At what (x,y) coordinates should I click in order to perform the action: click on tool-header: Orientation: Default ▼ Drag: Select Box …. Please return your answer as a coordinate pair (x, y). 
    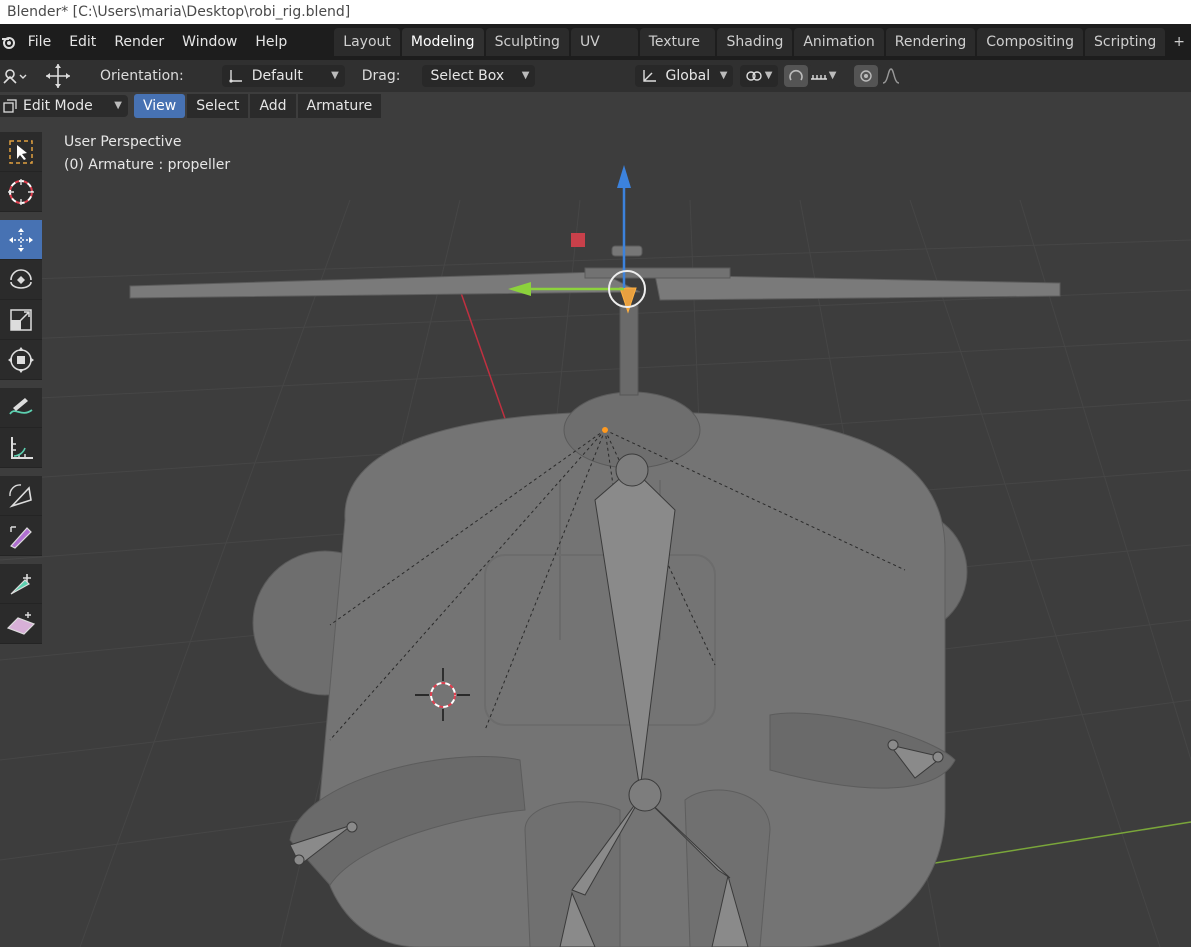
    Looking at the image, I should click on (595, 76).